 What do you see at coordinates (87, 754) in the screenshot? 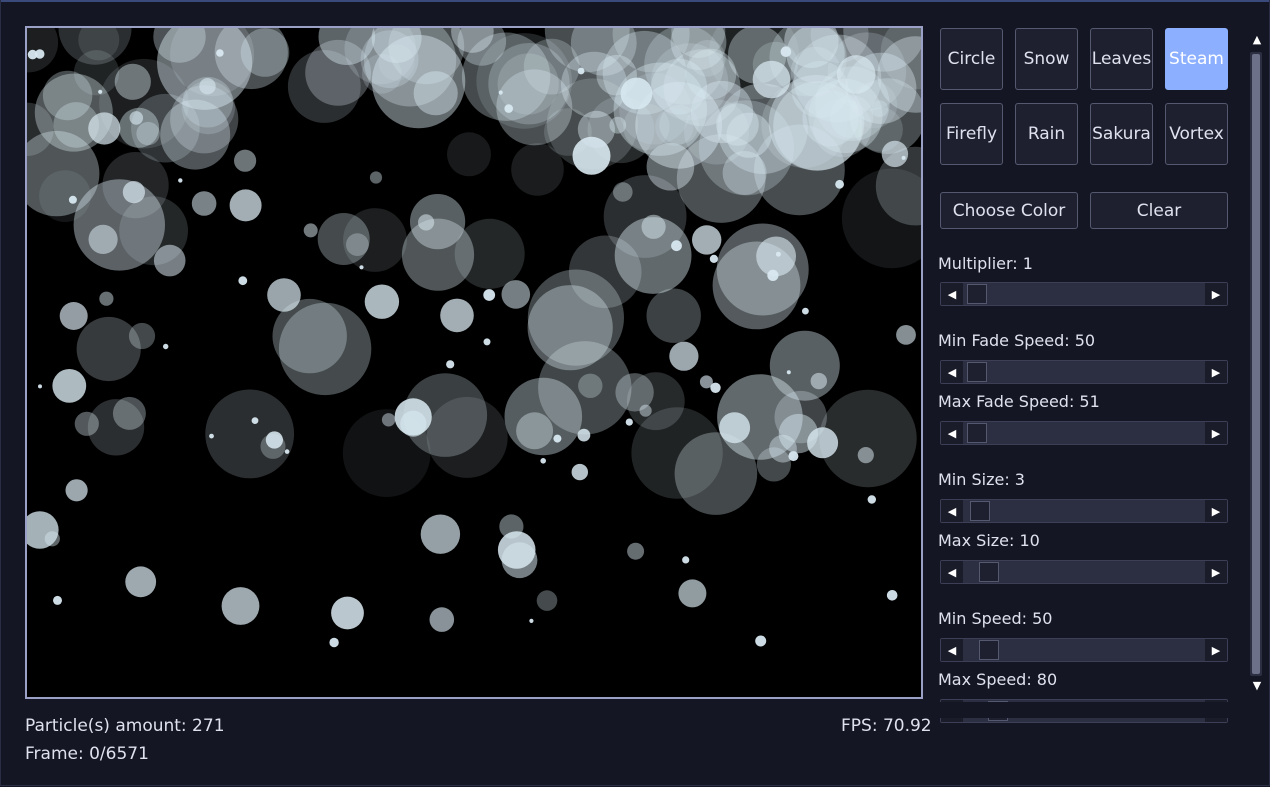
I see `frame-counter: Frame: 0/6571` at bounding box center [87, 754].